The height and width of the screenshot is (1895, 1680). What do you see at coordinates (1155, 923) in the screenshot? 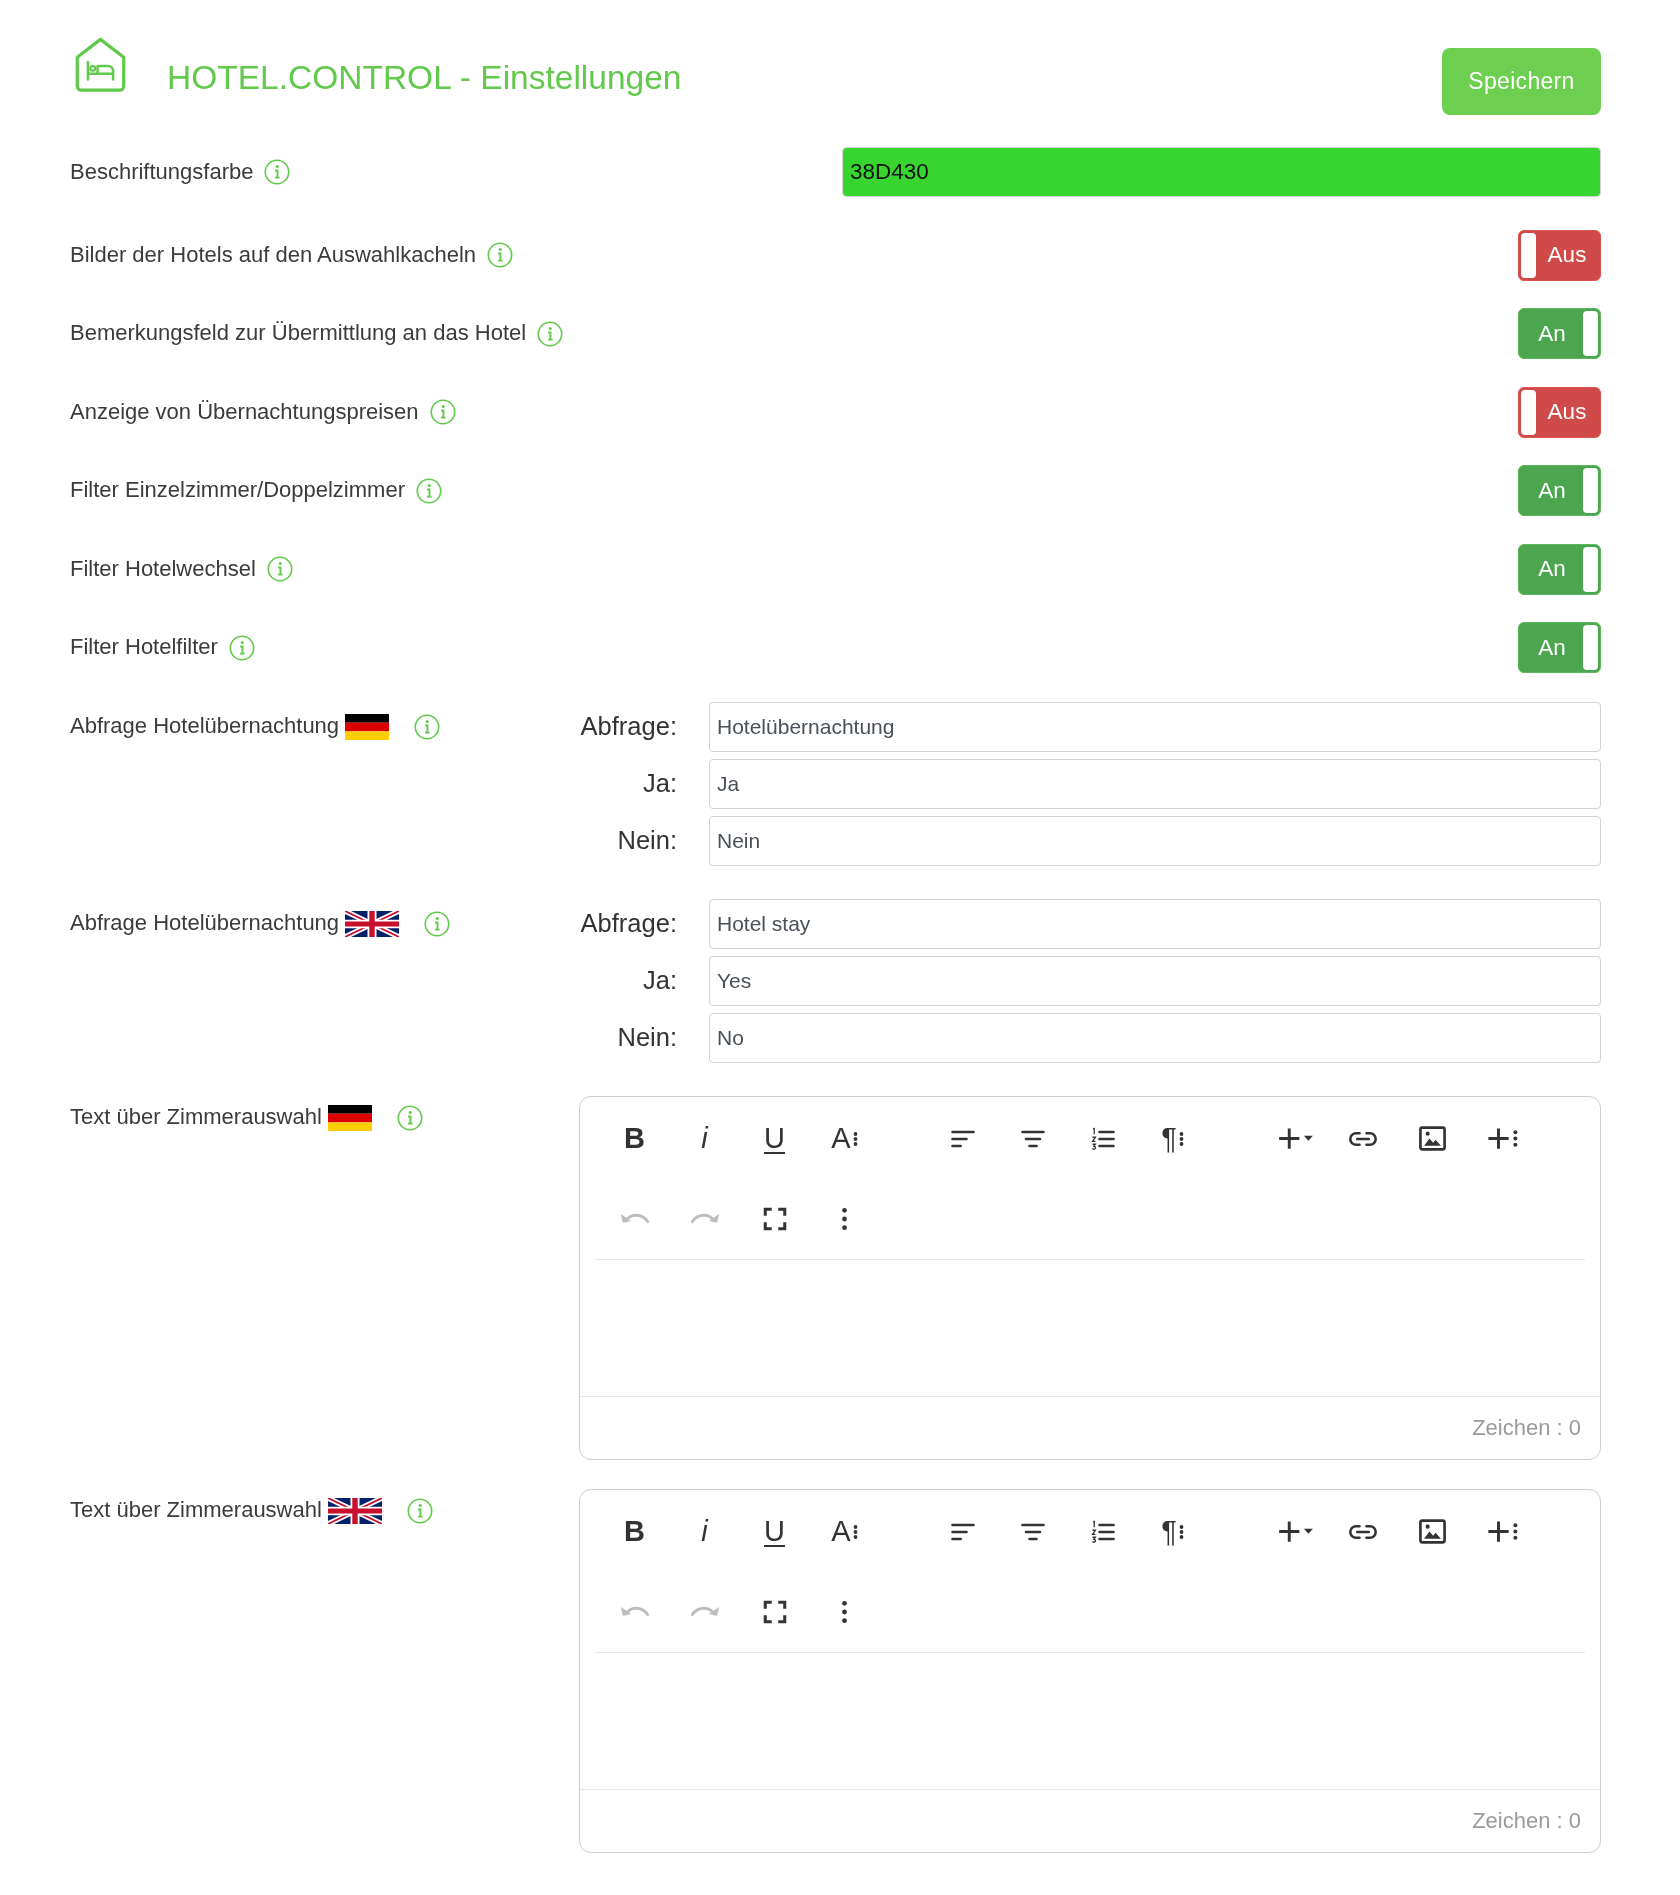
I see `text-input-field: Hotel stay` at bounding box center [1155, 923].